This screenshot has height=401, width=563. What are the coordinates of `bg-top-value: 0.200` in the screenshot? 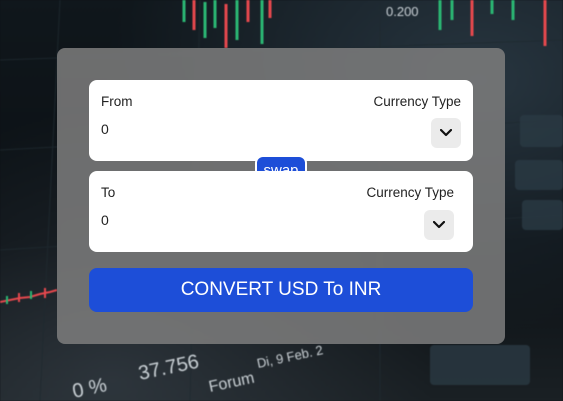 It's located at (402, 11).